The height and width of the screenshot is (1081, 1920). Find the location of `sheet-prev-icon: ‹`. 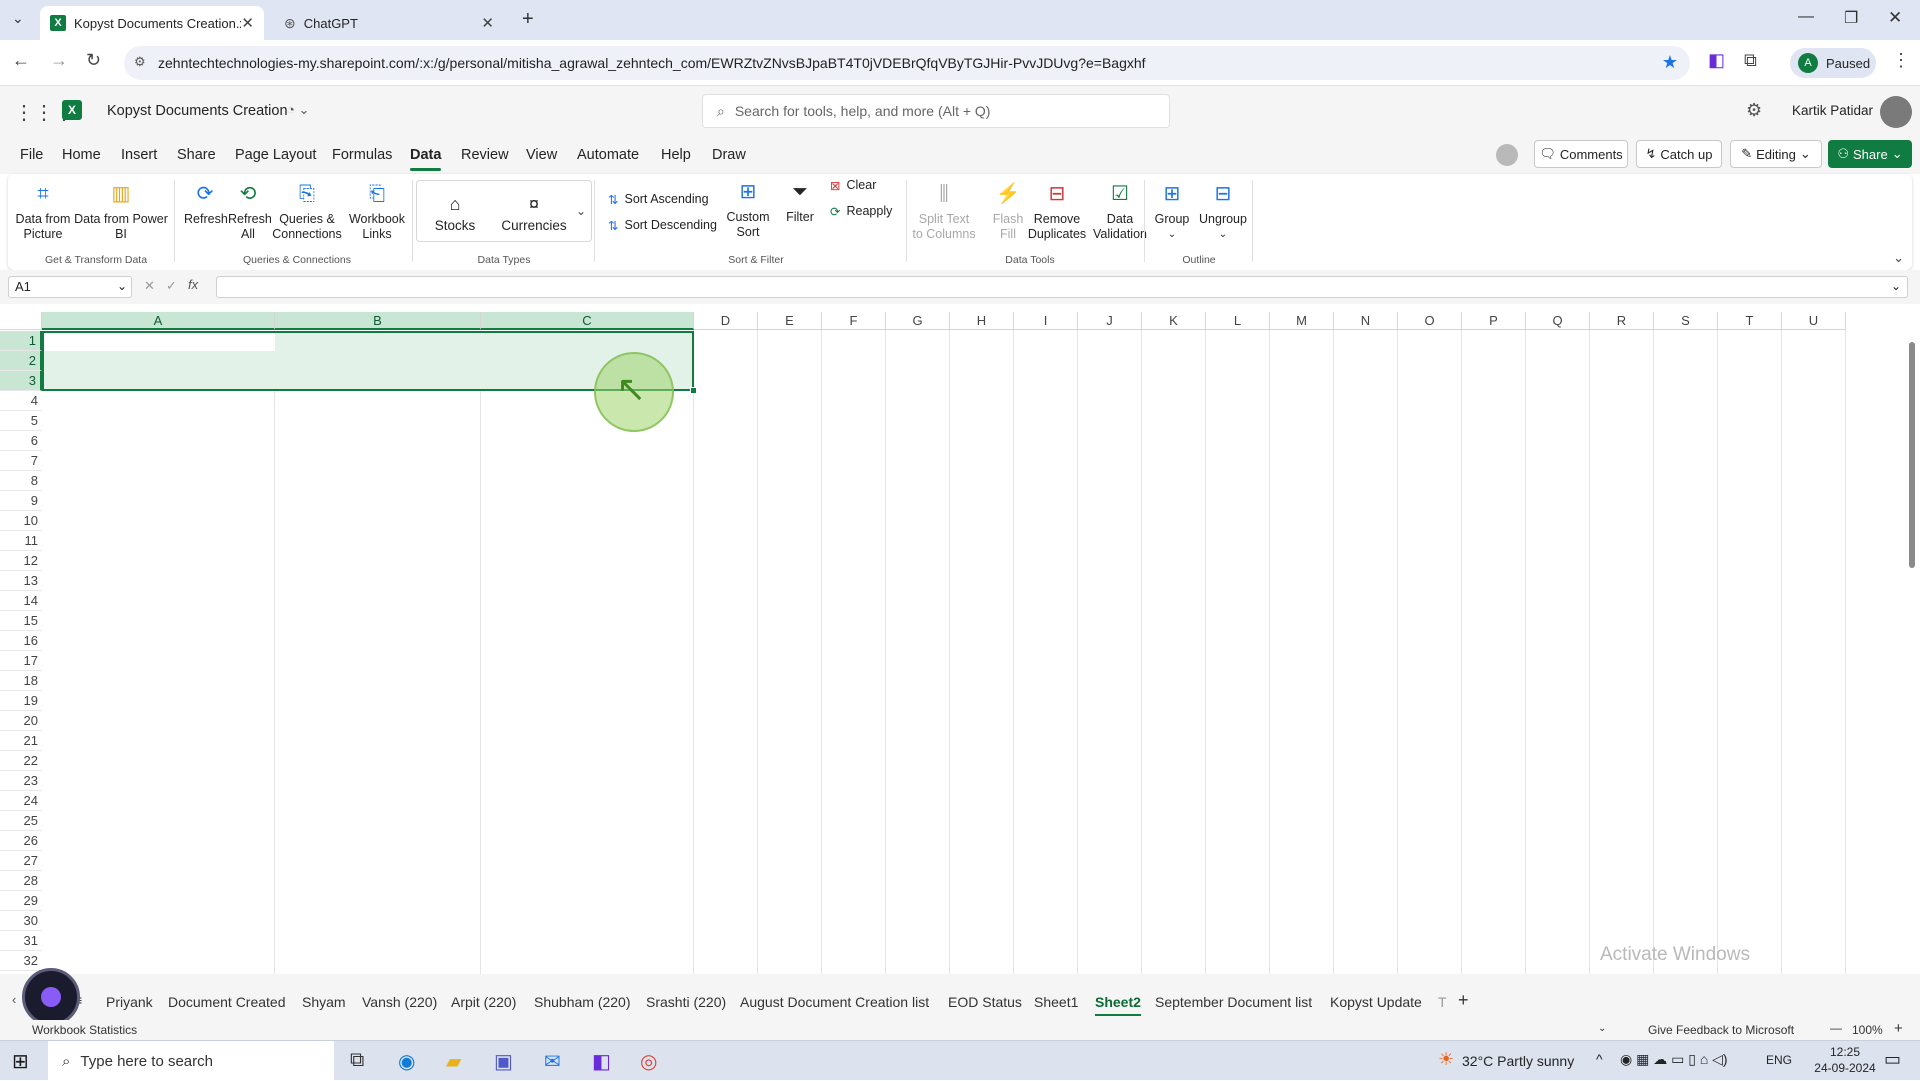

sheet-prev-icon: ‹ is located at coordinates (14, 999).